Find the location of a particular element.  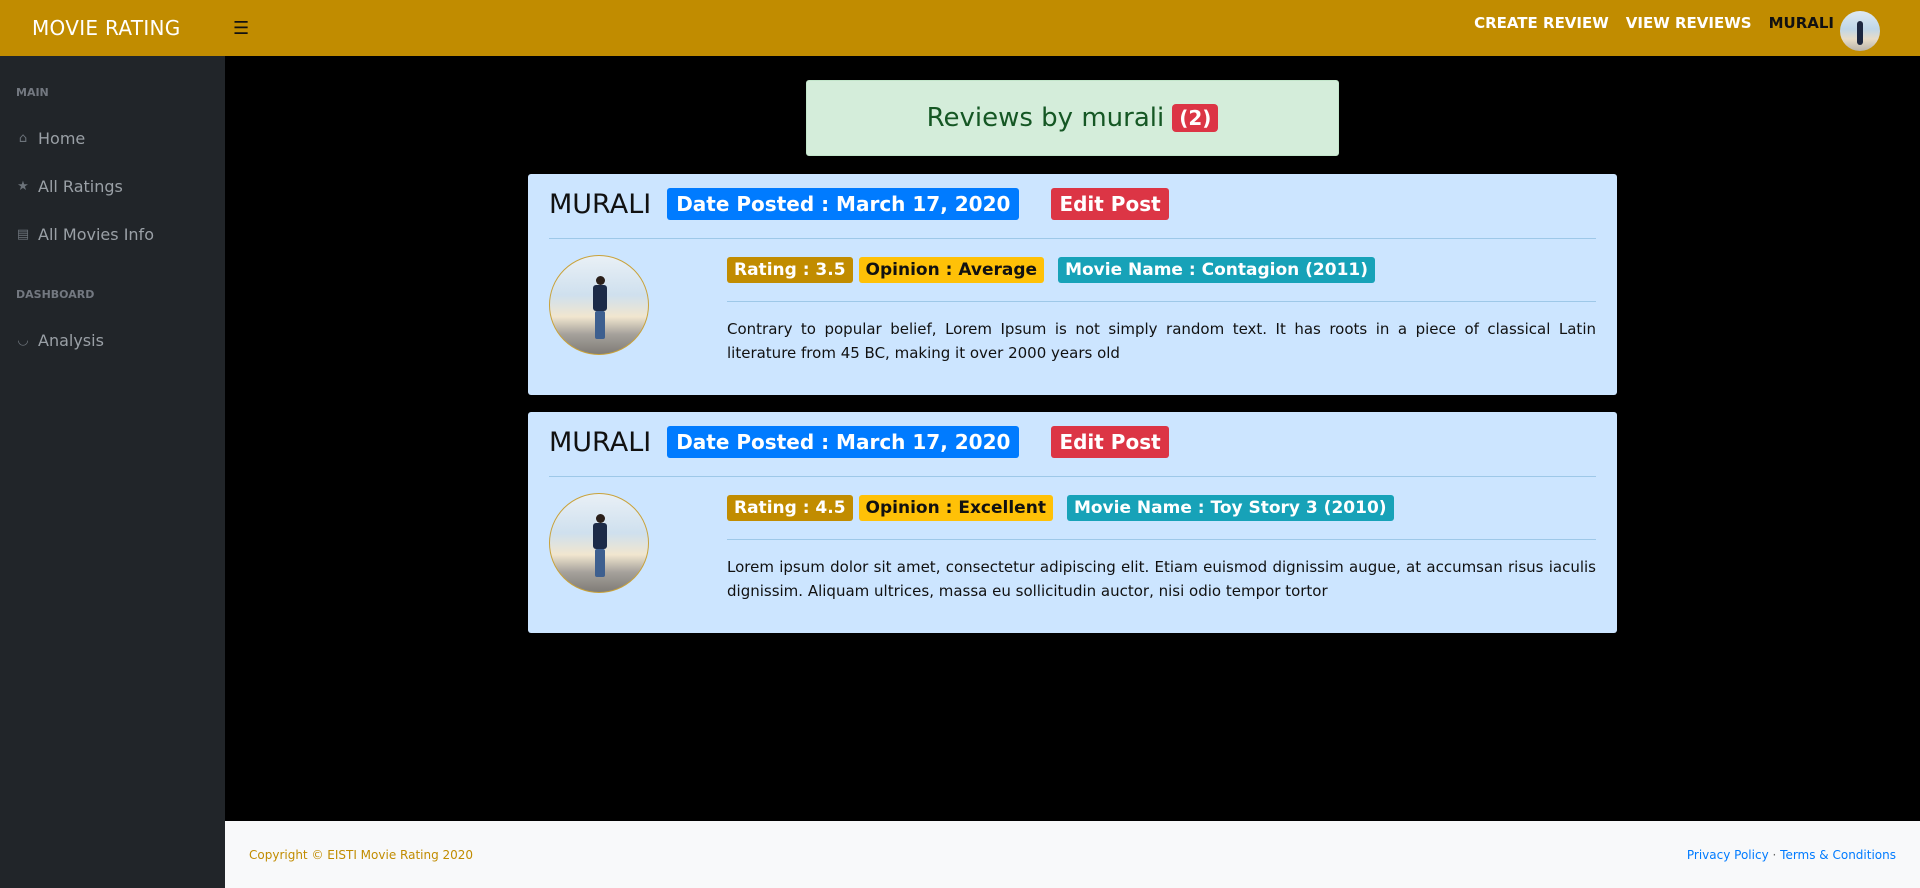

footer-links: Privacy Policy · Terms & Conditions is located at coordinates (1791, 855).